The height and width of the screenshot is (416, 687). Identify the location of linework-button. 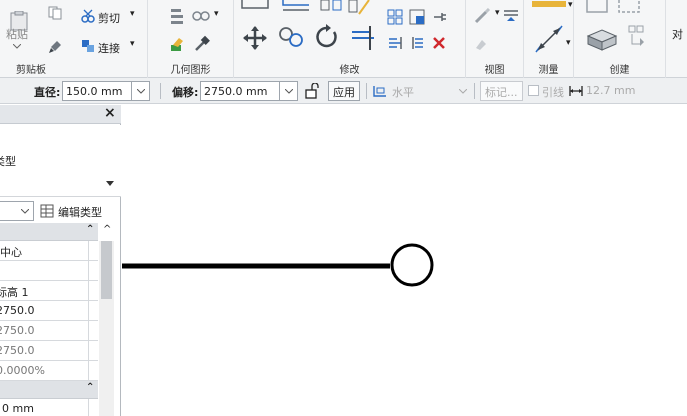
(511, 15).